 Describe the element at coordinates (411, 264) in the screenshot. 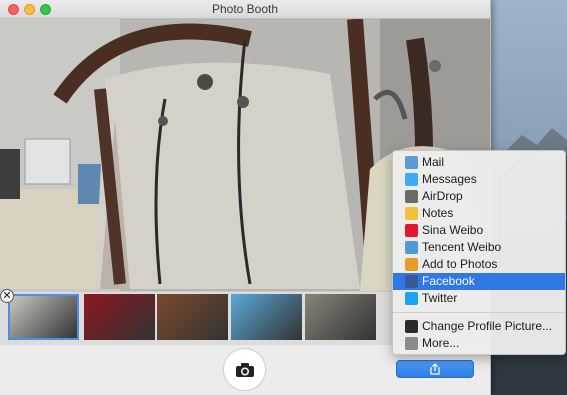

I see `photos-icon` at that location.